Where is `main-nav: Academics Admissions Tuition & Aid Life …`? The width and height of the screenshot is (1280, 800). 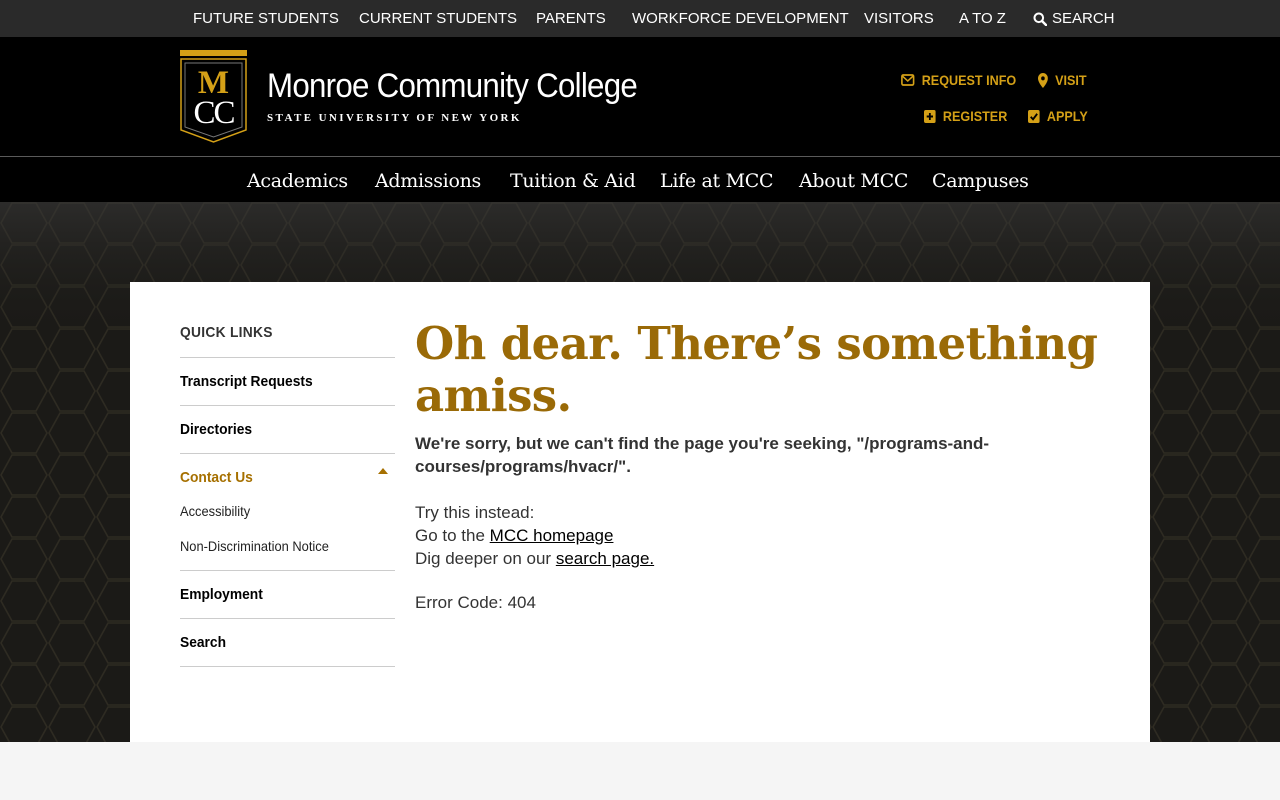
main-nav: Academics Admissions Tuition & Aid Life … is located at coordinates (640, 179).